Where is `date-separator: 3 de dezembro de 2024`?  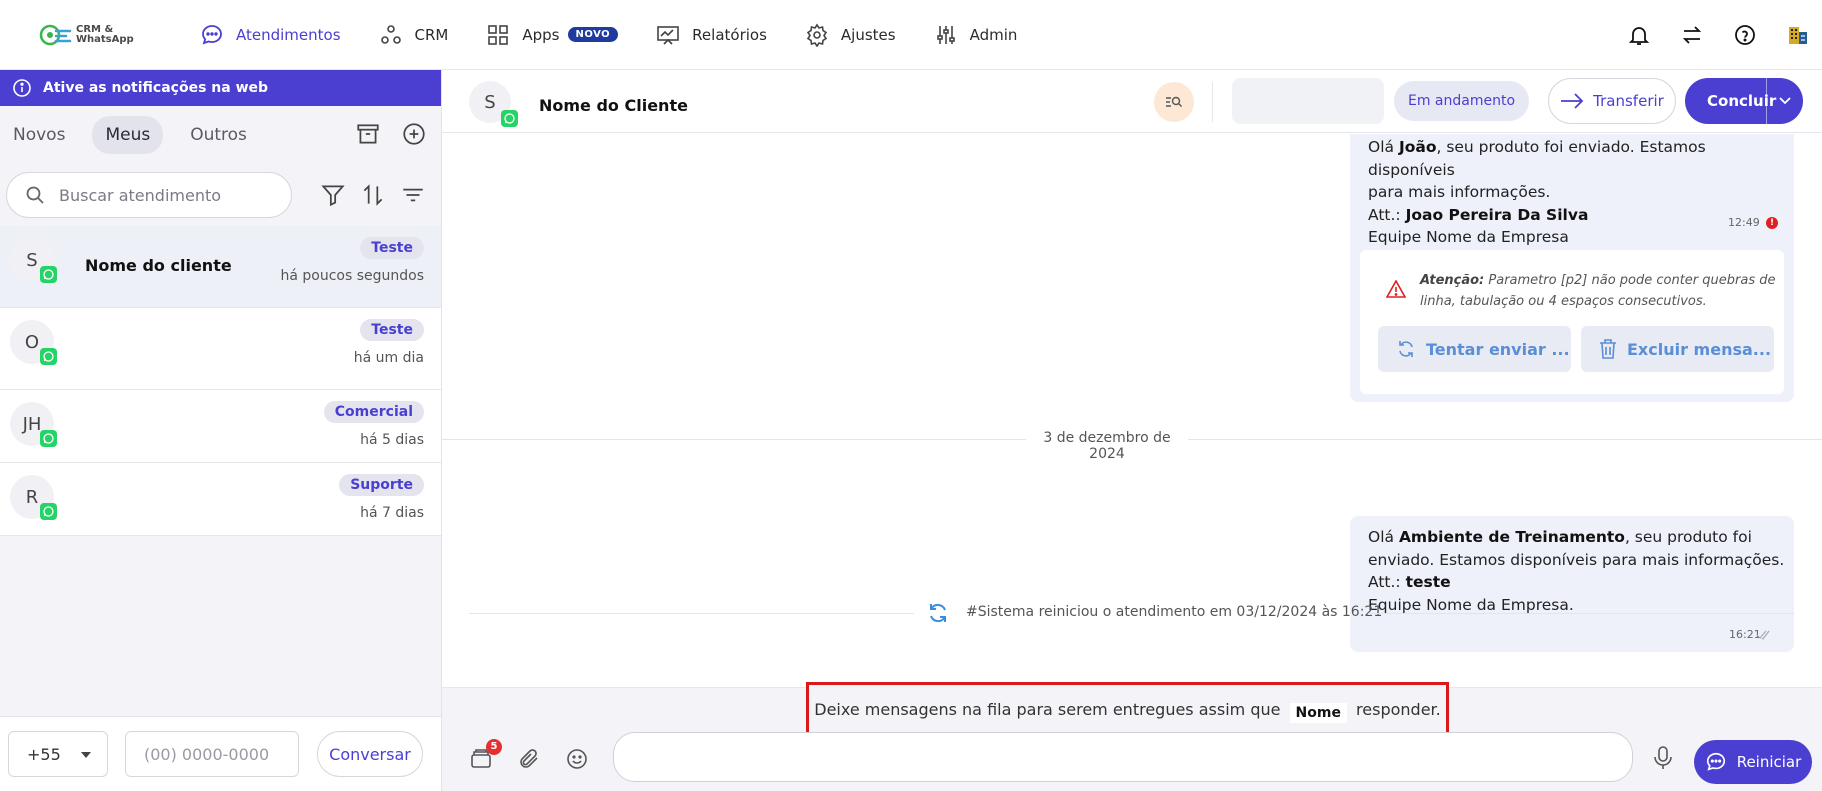 date-separator: 3 de dezembro de 2024 is located at coordinates (1132, 445).